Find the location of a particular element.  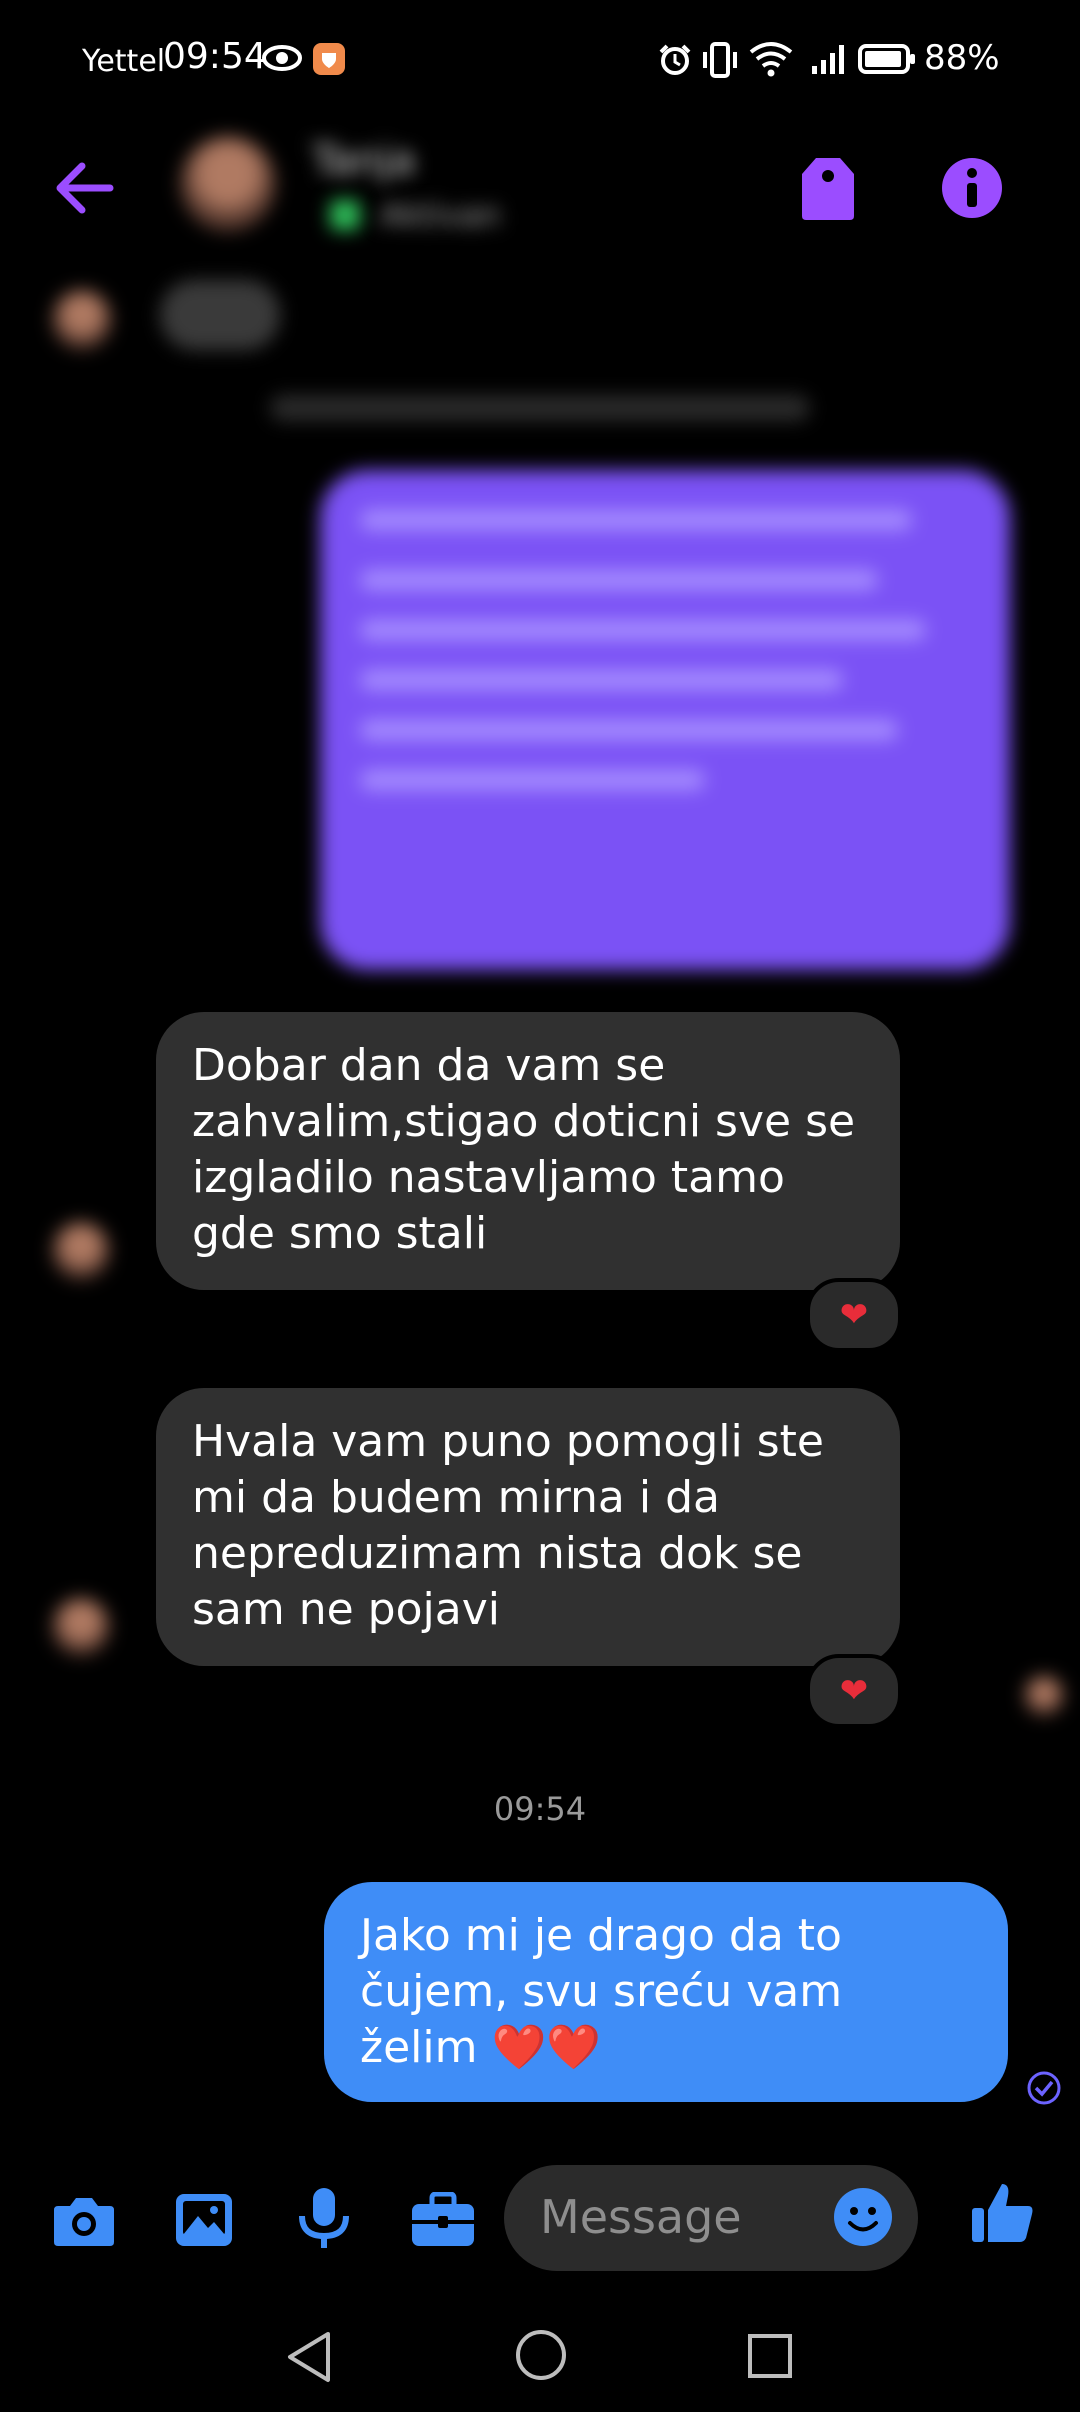

message-placeholder: Message is located at coordinates (641, 2217).